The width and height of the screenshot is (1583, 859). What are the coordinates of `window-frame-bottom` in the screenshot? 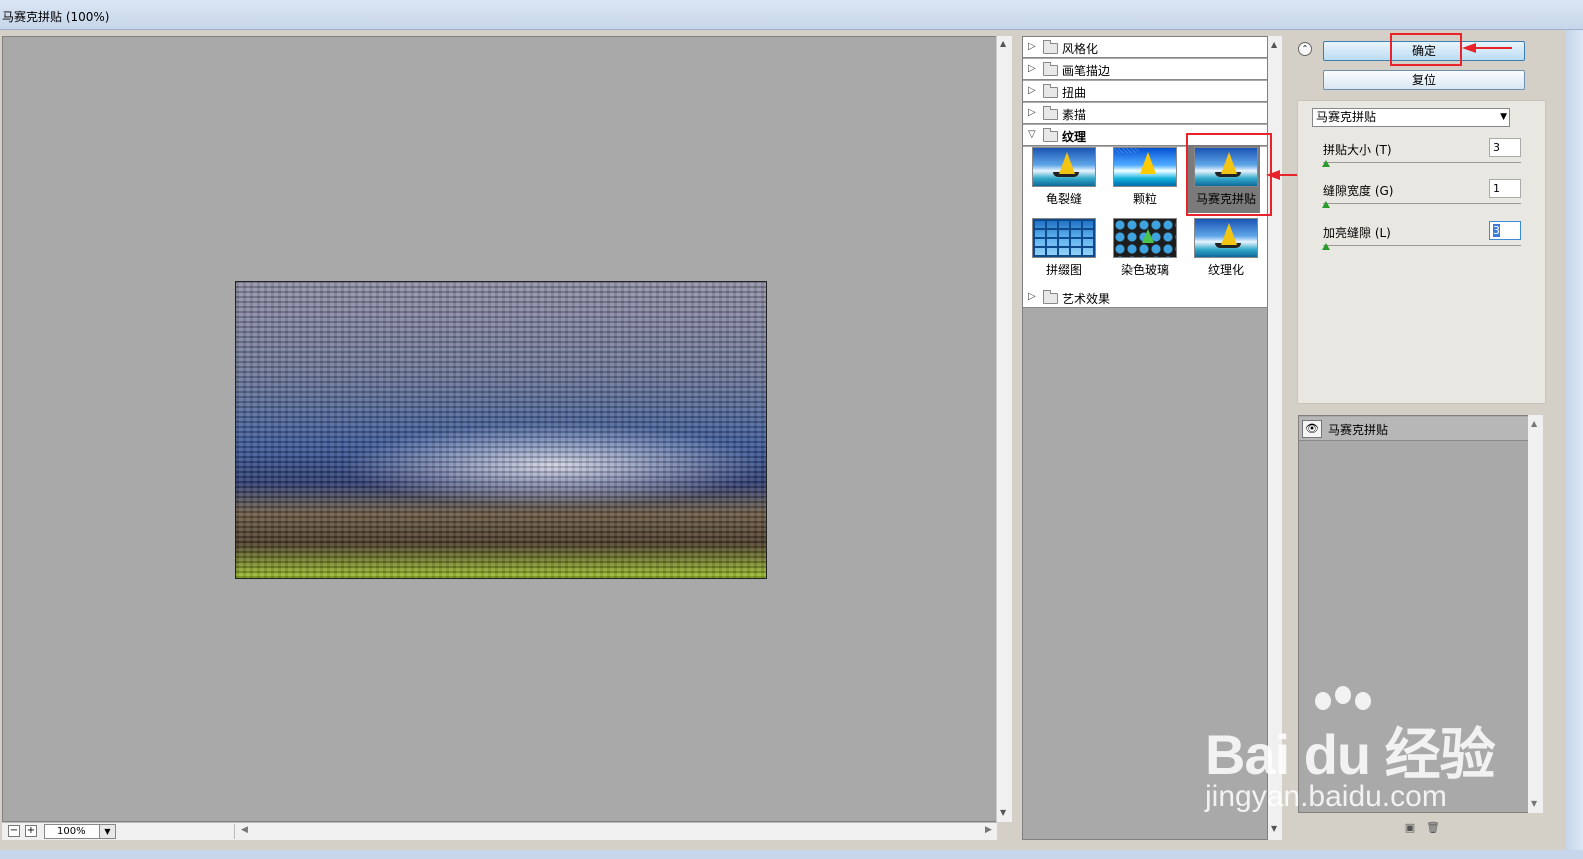 It's located at (791, 854).